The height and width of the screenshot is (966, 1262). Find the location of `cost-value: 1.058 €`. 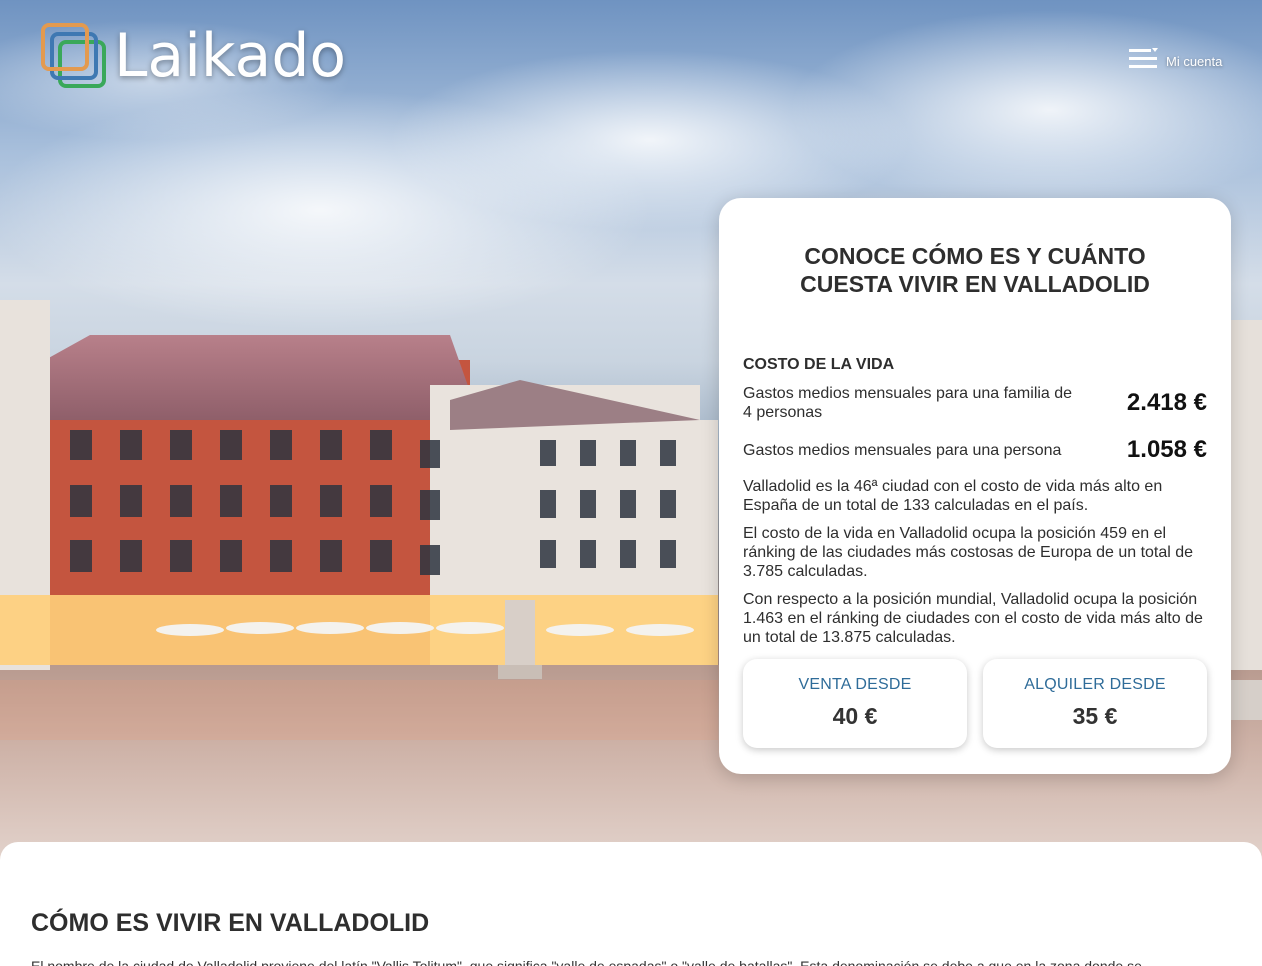

cost-value: 1.058 € is located at coordinates (1166, 449).